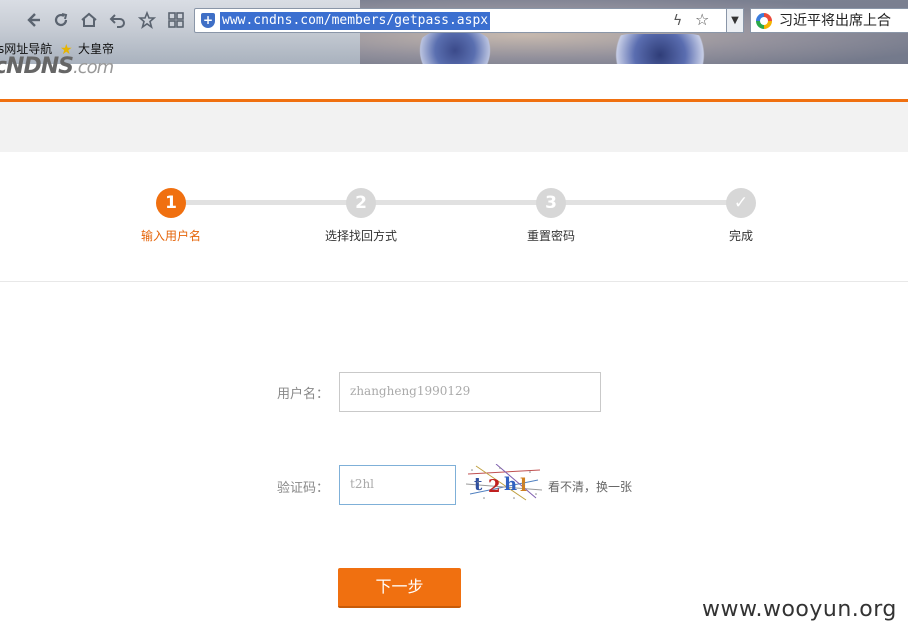  What do you see at coordinates (361, 236) in the screenshot?
I see `step-2-label: 选择找回方式` at bounding box center [361, 236].